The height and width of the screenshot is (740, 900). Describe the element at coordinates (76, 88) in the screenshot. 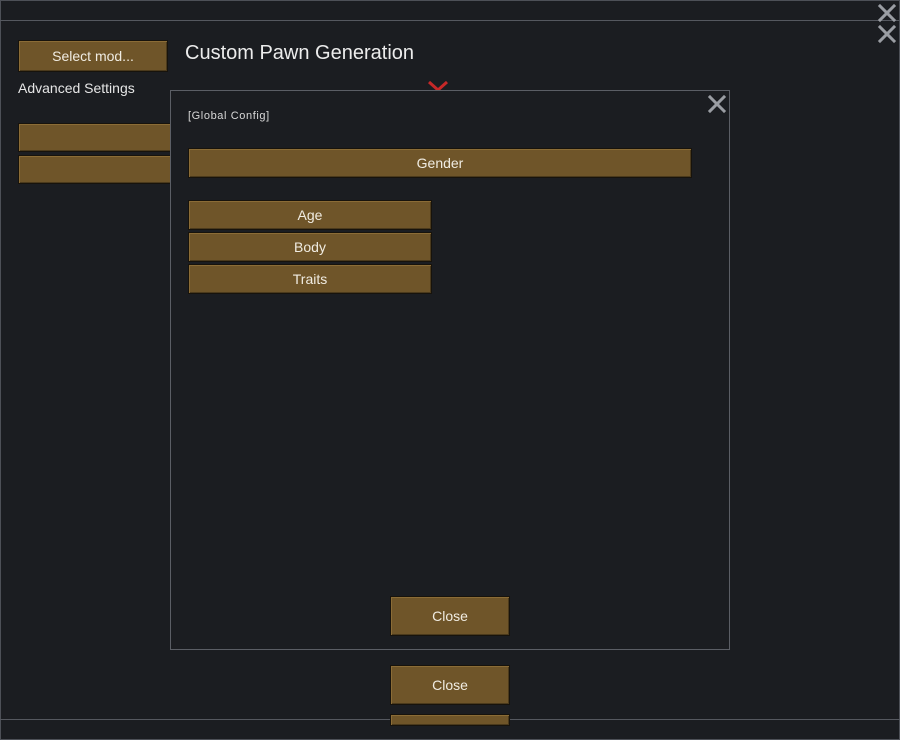

I see `advanced-settings-label: Advanced Settings` at that location.